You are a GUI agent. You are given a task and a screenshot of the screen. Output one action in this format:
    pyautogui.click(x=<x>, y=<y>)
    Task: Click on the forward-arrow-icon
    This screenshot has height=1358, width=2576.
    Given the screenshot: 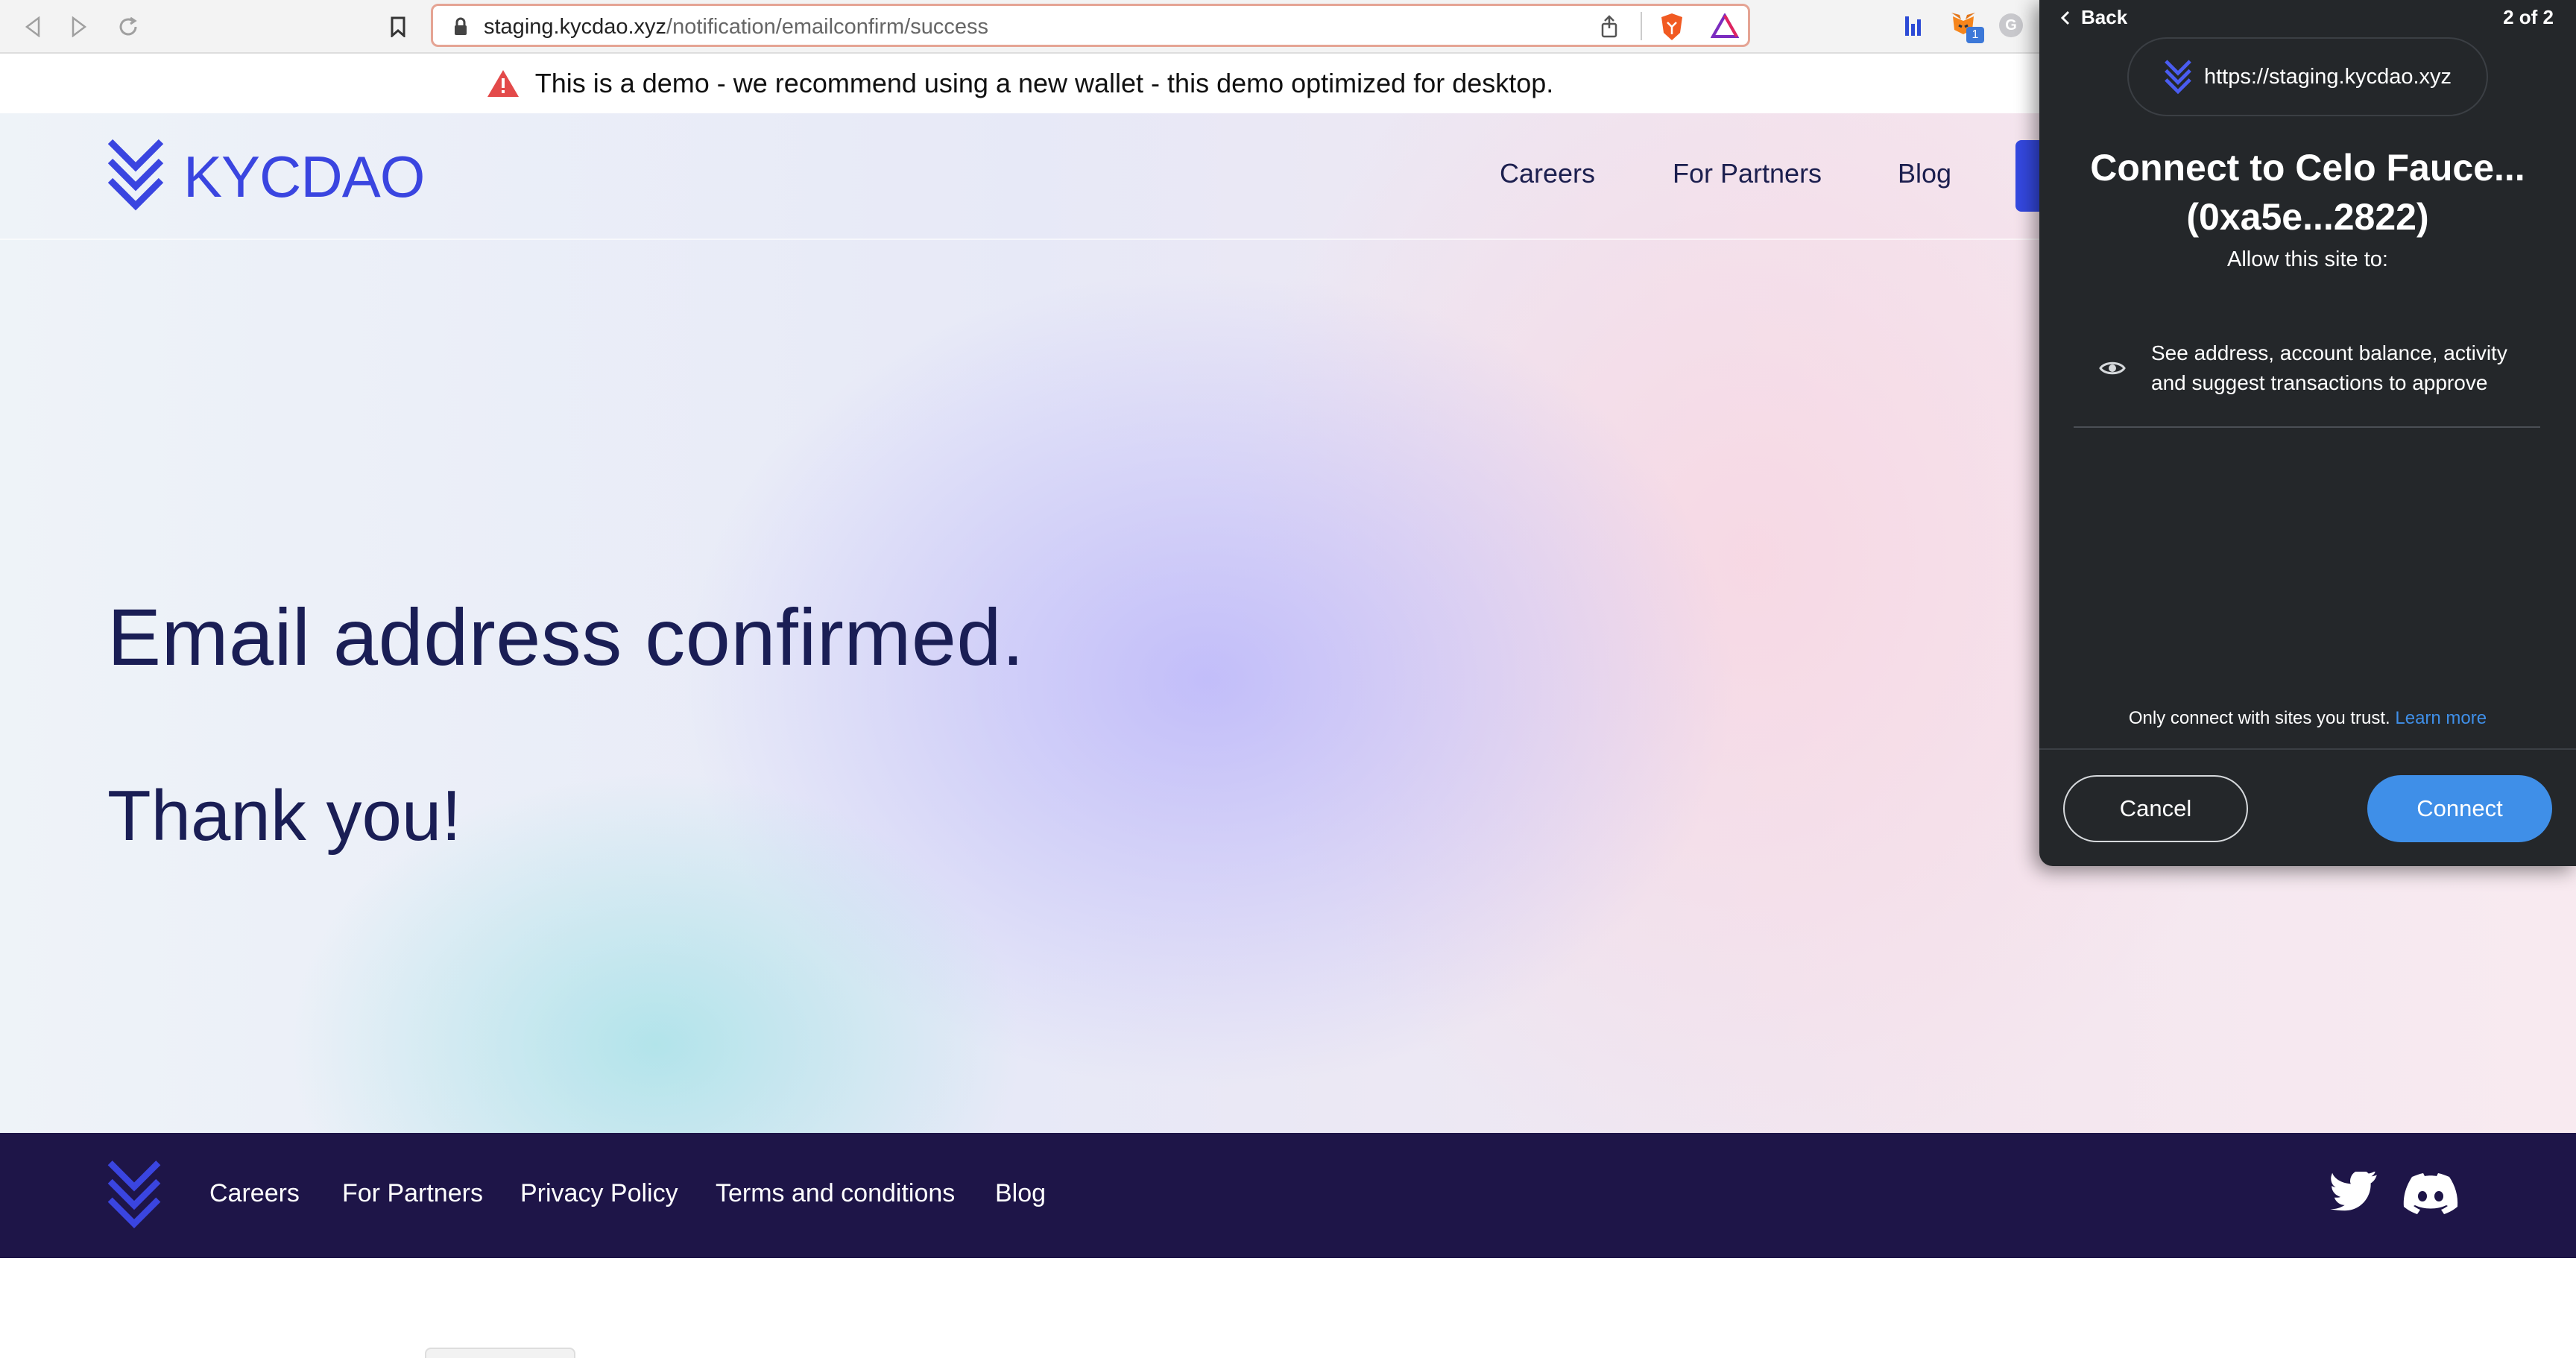 What is the action you would take?
    pyautogui.click(x=79, y=26)
    